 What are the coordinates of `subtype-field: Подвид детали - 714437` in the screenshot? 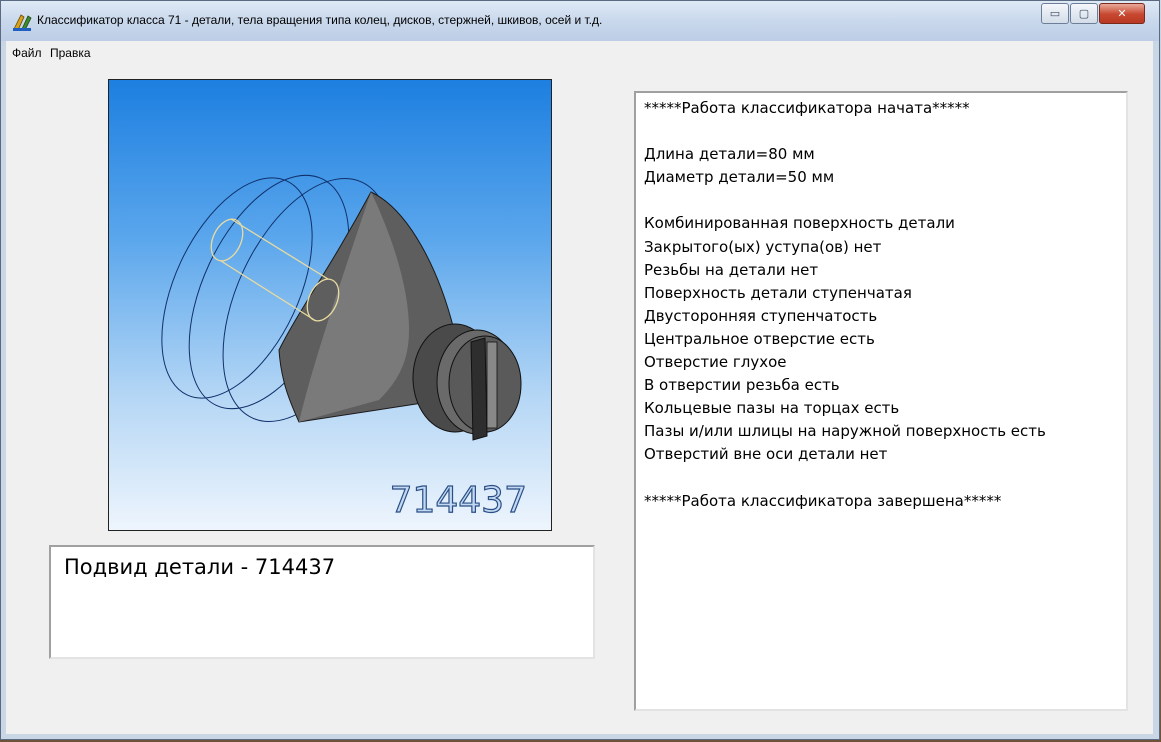 It's located at (322, 602).